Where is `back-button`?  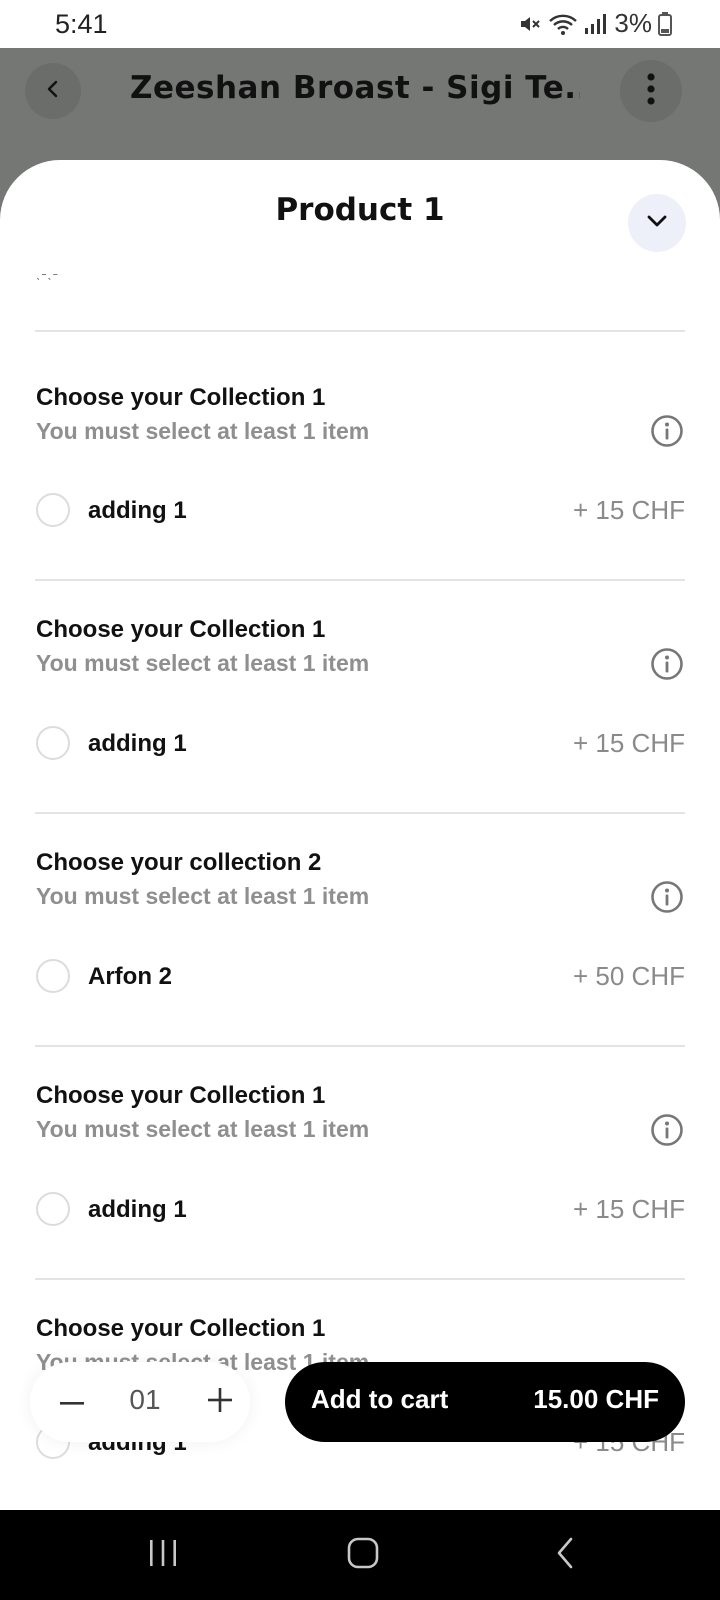 back-button is located at coordinates (53, 91).